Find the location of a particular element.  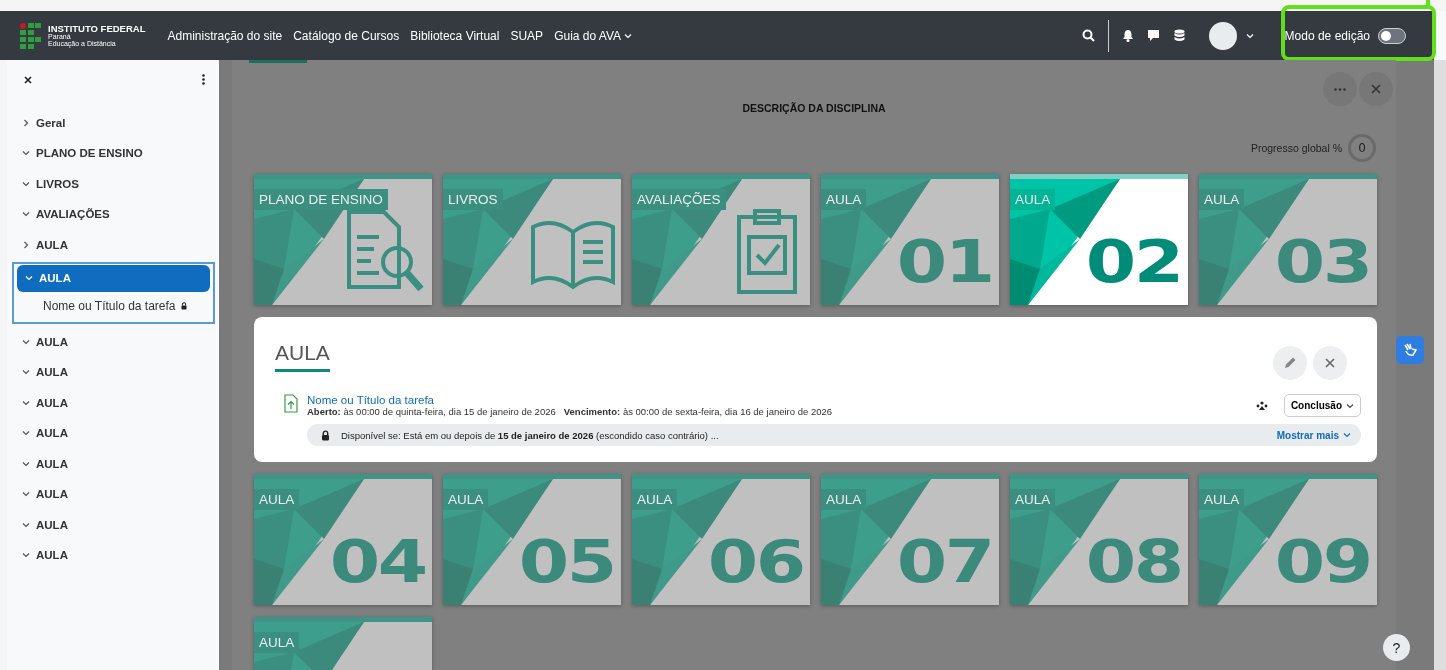

tile-number: 06 is located at coordinates (756, 562).